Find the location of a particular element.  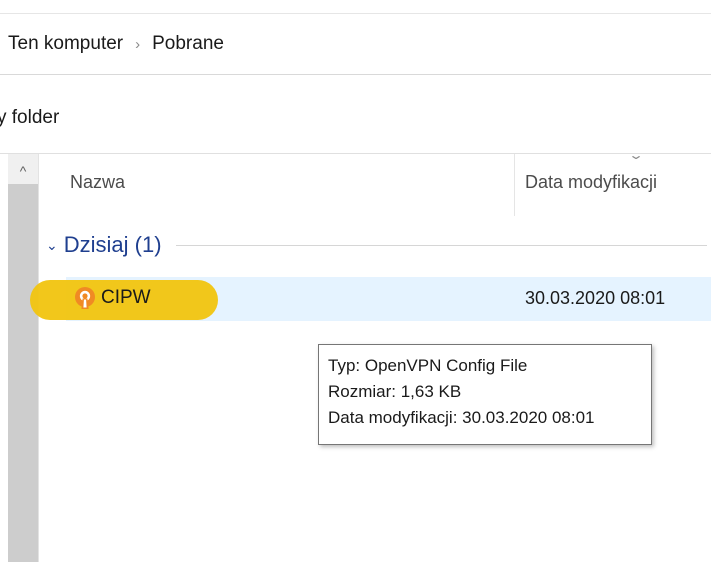

tooltip-type: Typ: OpenVPN Config File is located at coordinates (428, 365).